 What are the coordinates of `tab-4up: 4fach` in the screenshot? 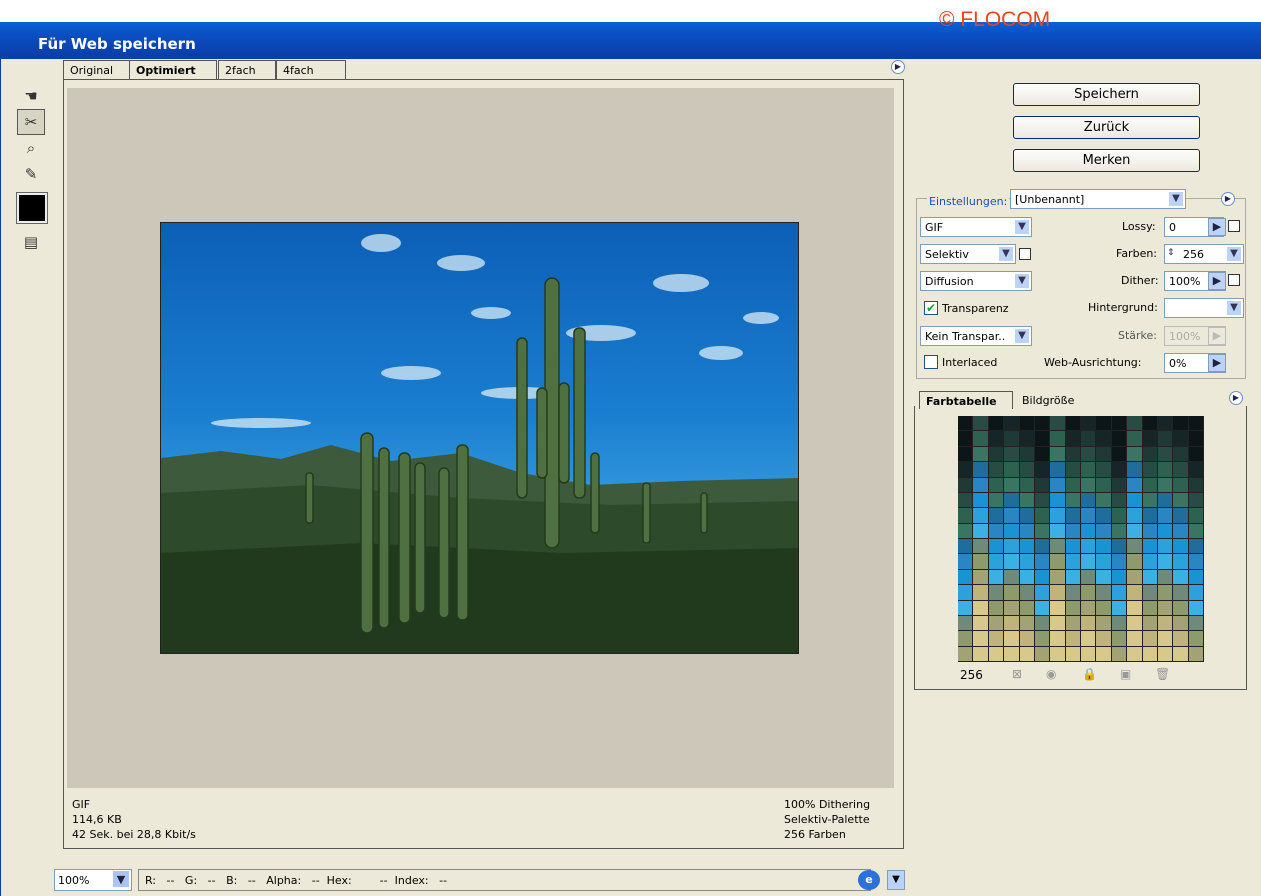 It's located at (311, 69).